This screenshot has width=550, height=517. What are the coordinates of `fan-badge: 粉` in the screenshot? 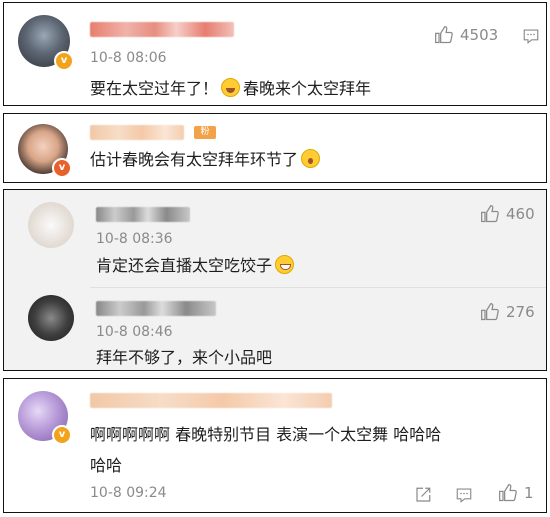 It's located at (205, 132).